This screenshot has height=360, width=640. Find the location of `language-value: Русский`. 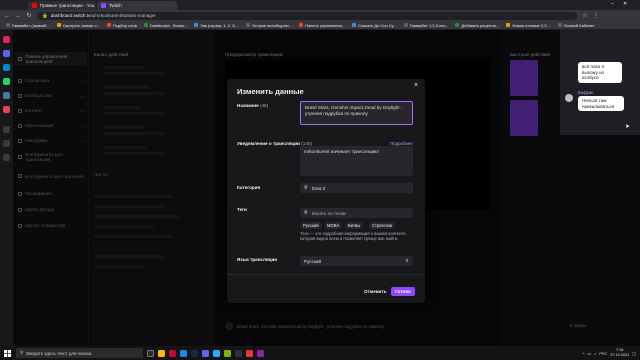

language-value: Русский is located at coordinates (313, 261).